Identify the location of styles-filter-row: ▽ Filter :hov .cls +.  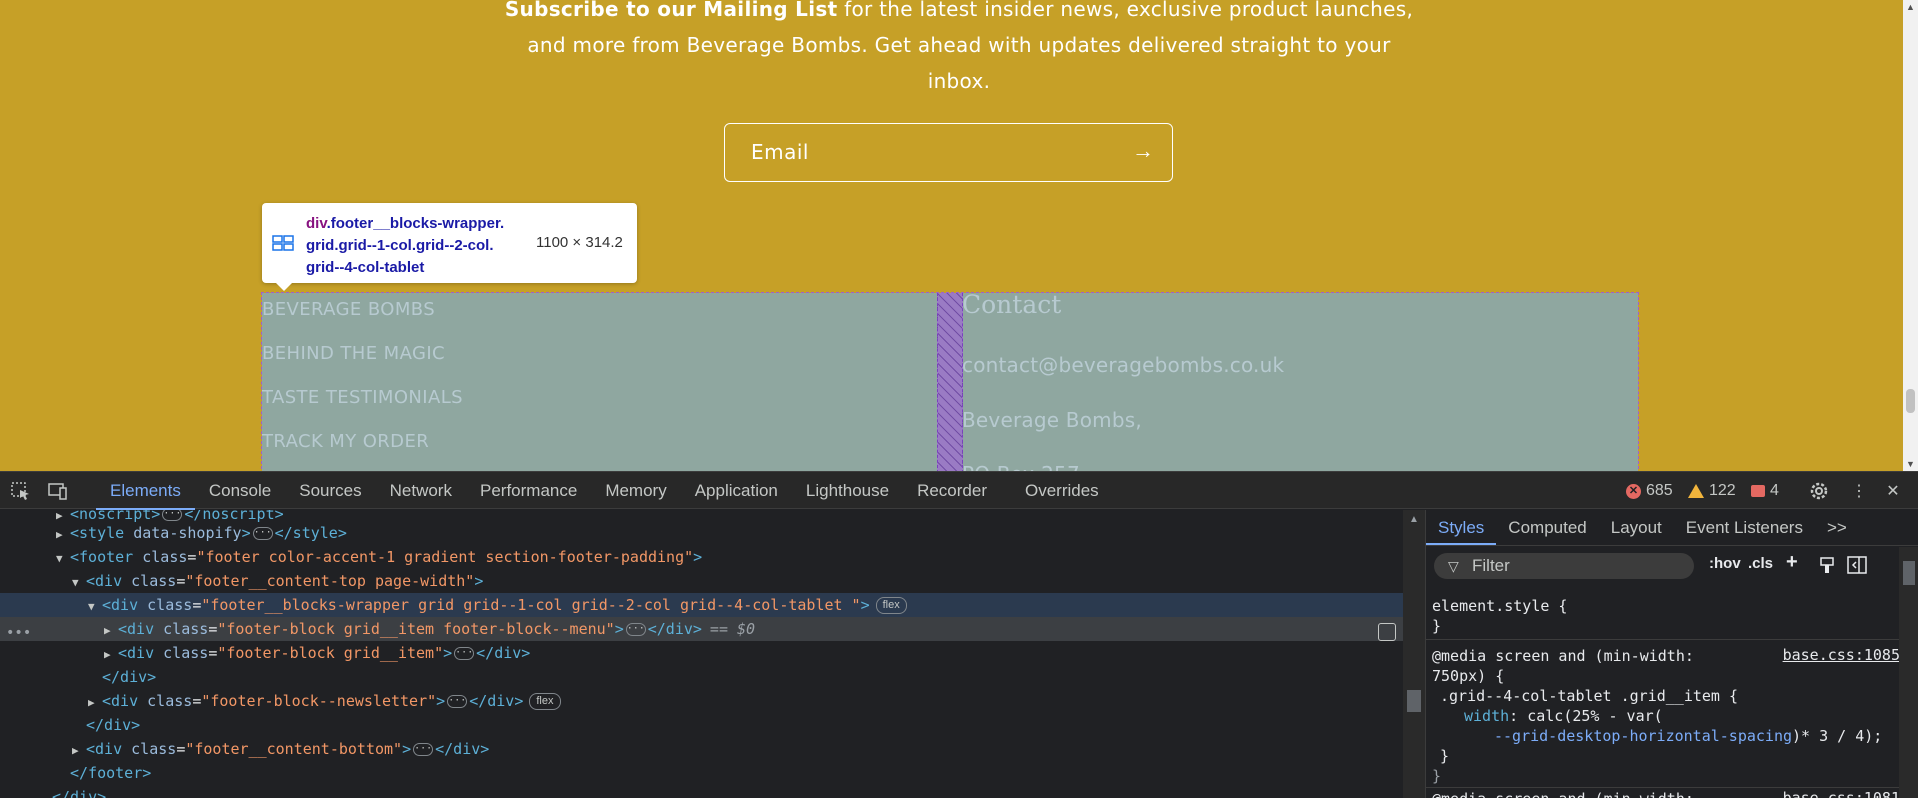
(1672, 566).